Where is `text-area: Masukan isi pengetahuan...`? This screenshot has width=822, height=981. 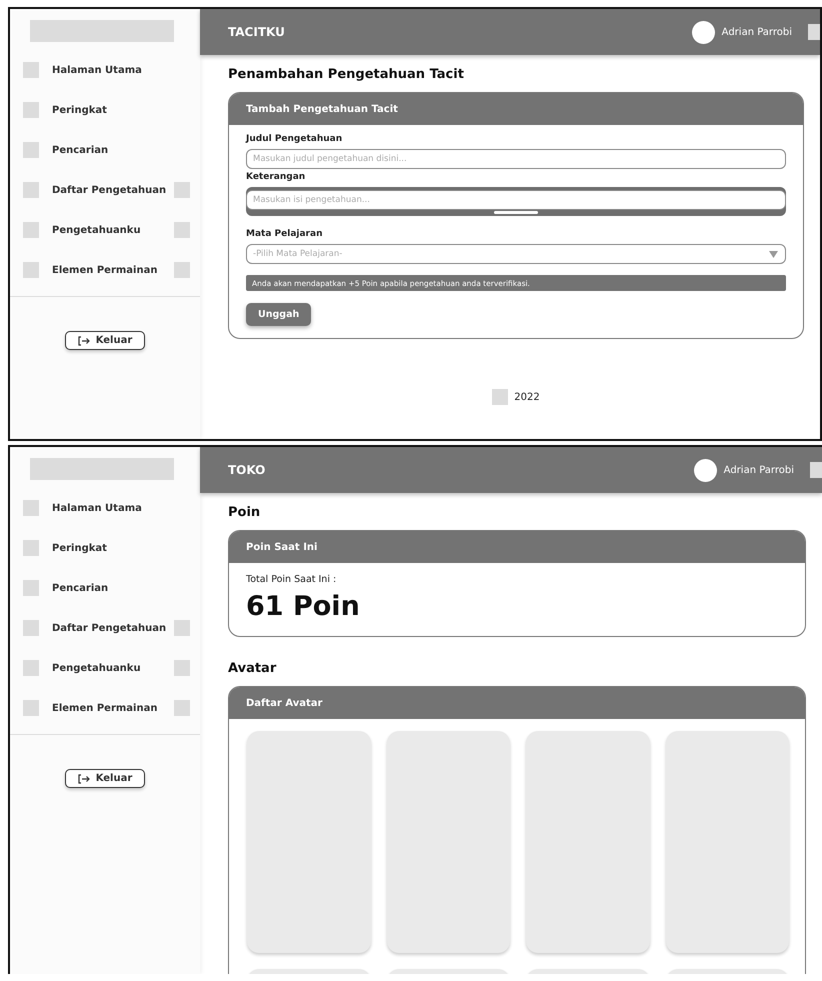 text-area: Masukan isi pengetahuan... is located at coordinates (516, 201).